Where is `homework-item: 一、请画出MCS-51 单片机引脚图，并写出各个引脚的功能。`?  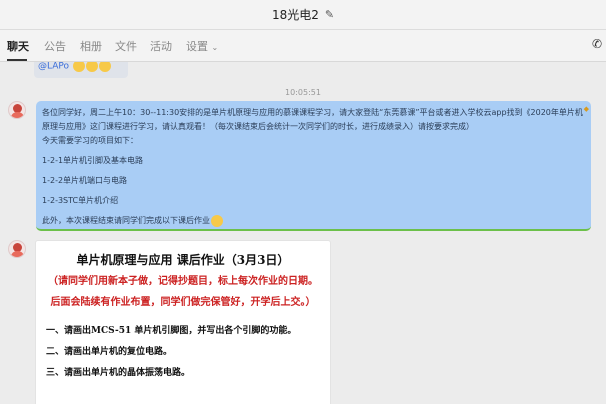
homework-item: 一、请画出MCS-51 单片机引脚图，并写出各个引脚的功能。 is located at coordinates (171, 331).